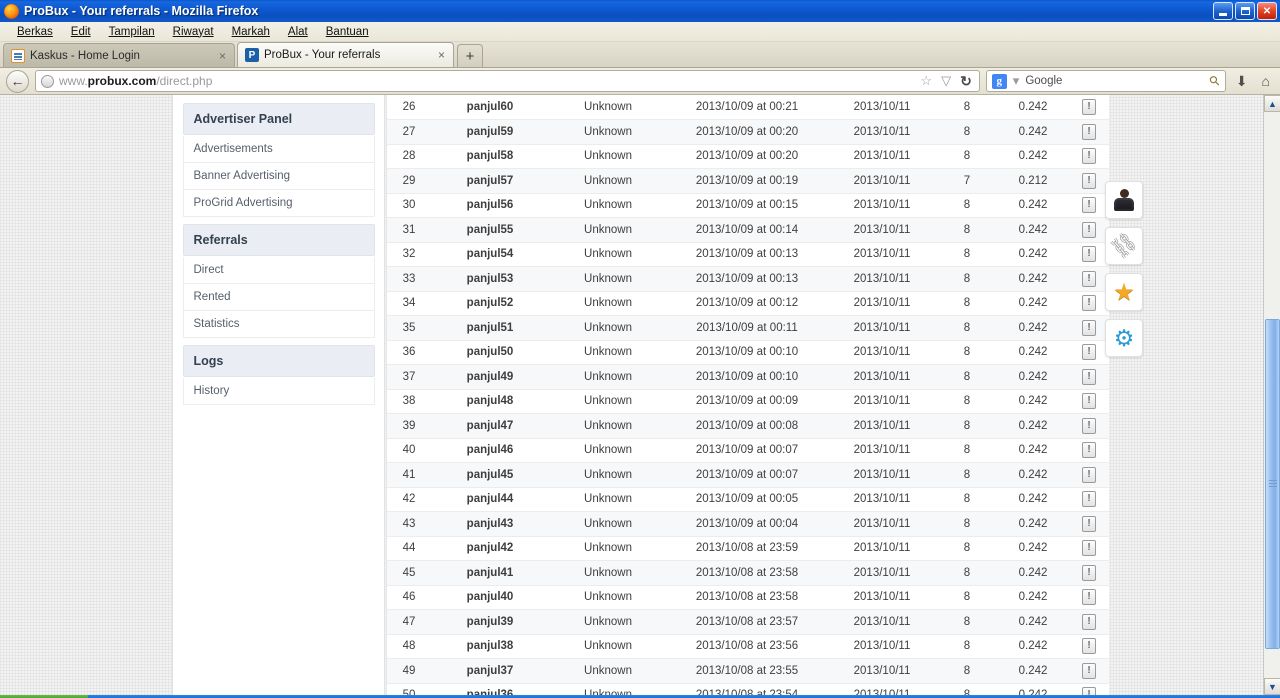 This screenshot has height=698, width=1280. I want to click on sidebar-item-history: History, so click(278, 391).